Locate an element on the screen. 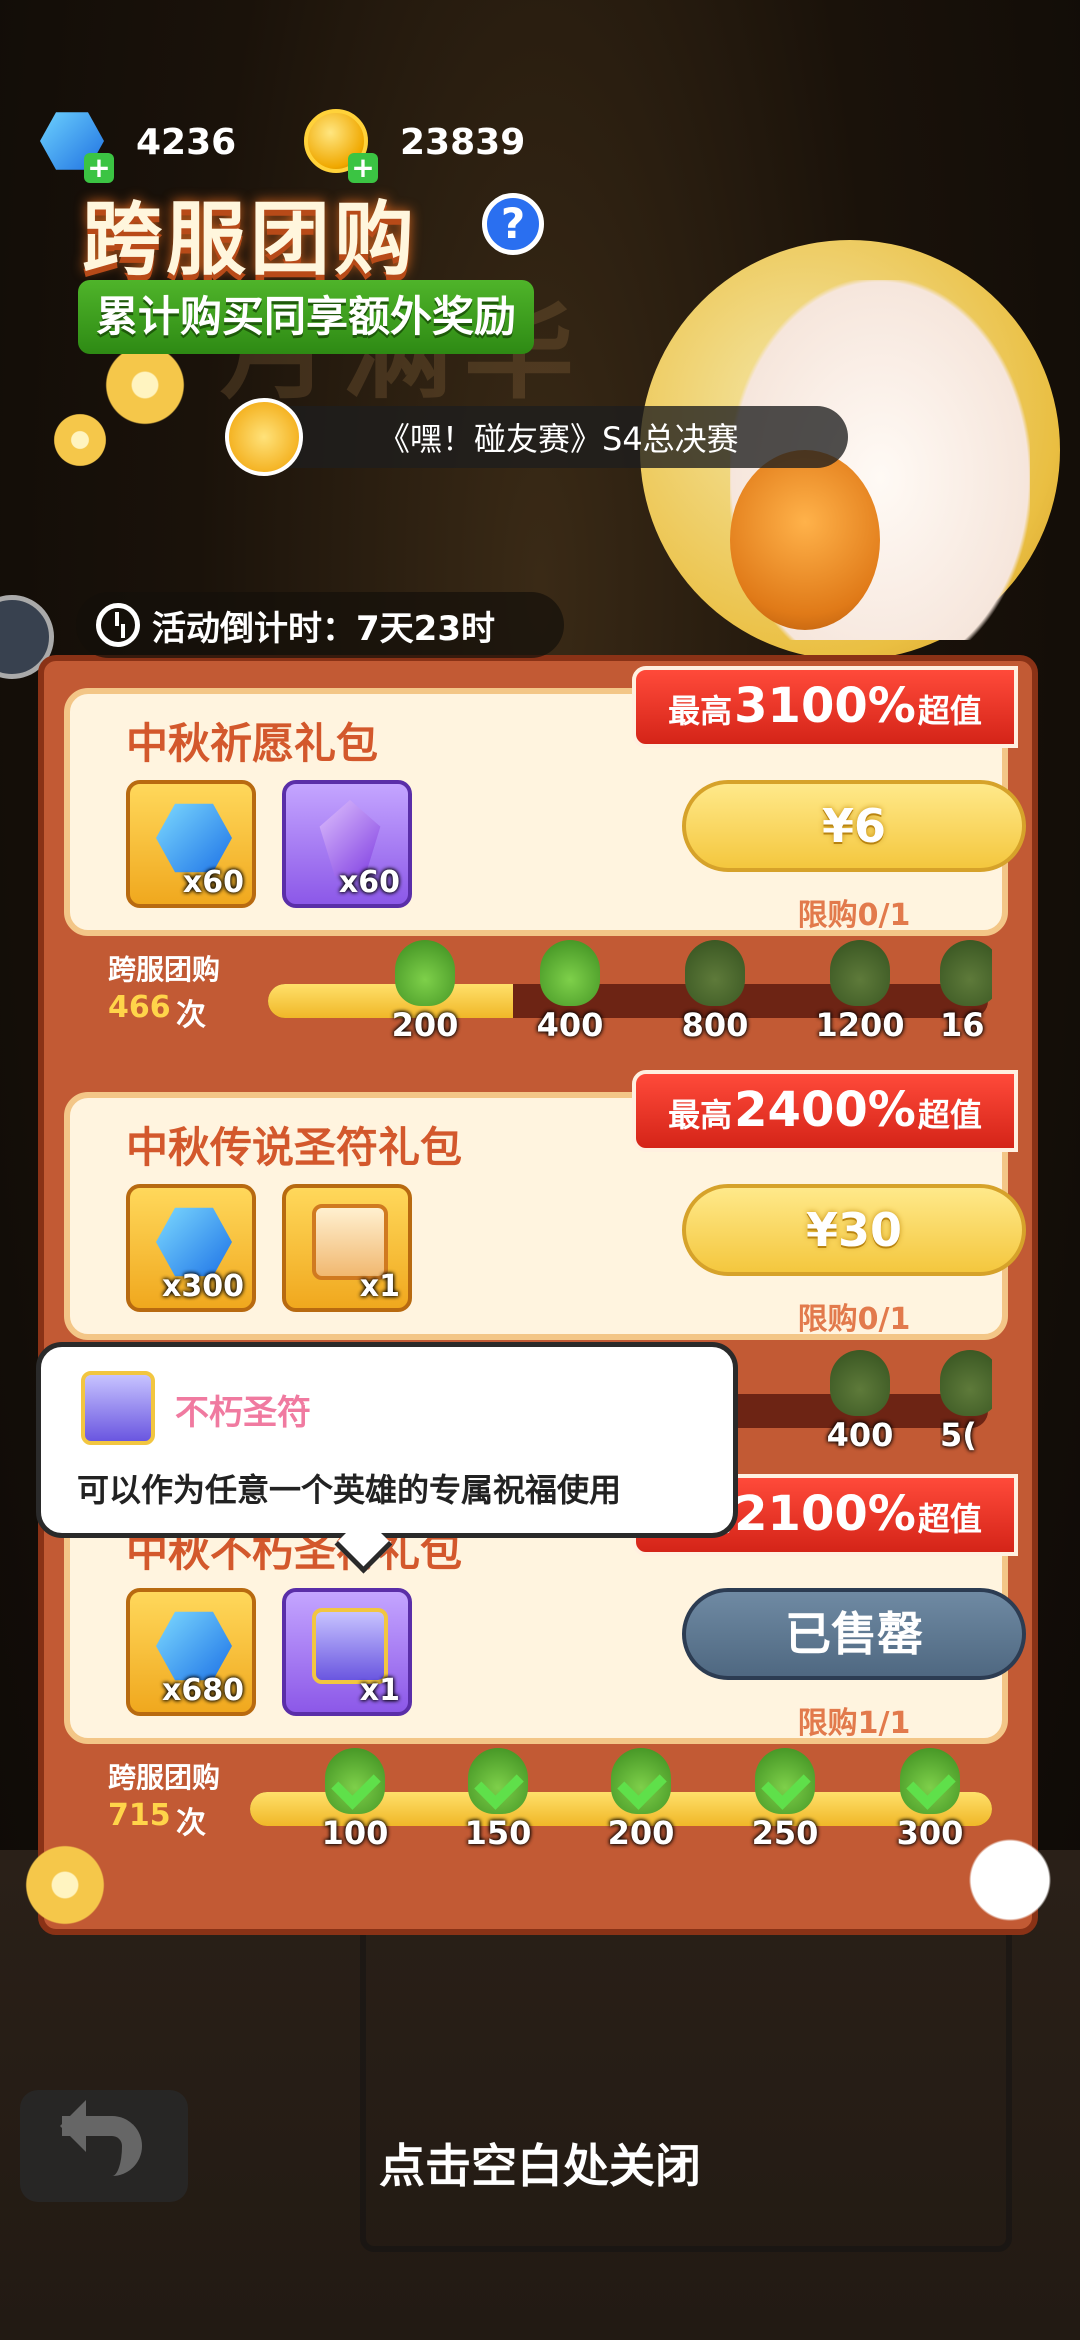 The width and height of the screenshot is (1080, 2340). help-icon: ? is located at coordinates (513, 224).